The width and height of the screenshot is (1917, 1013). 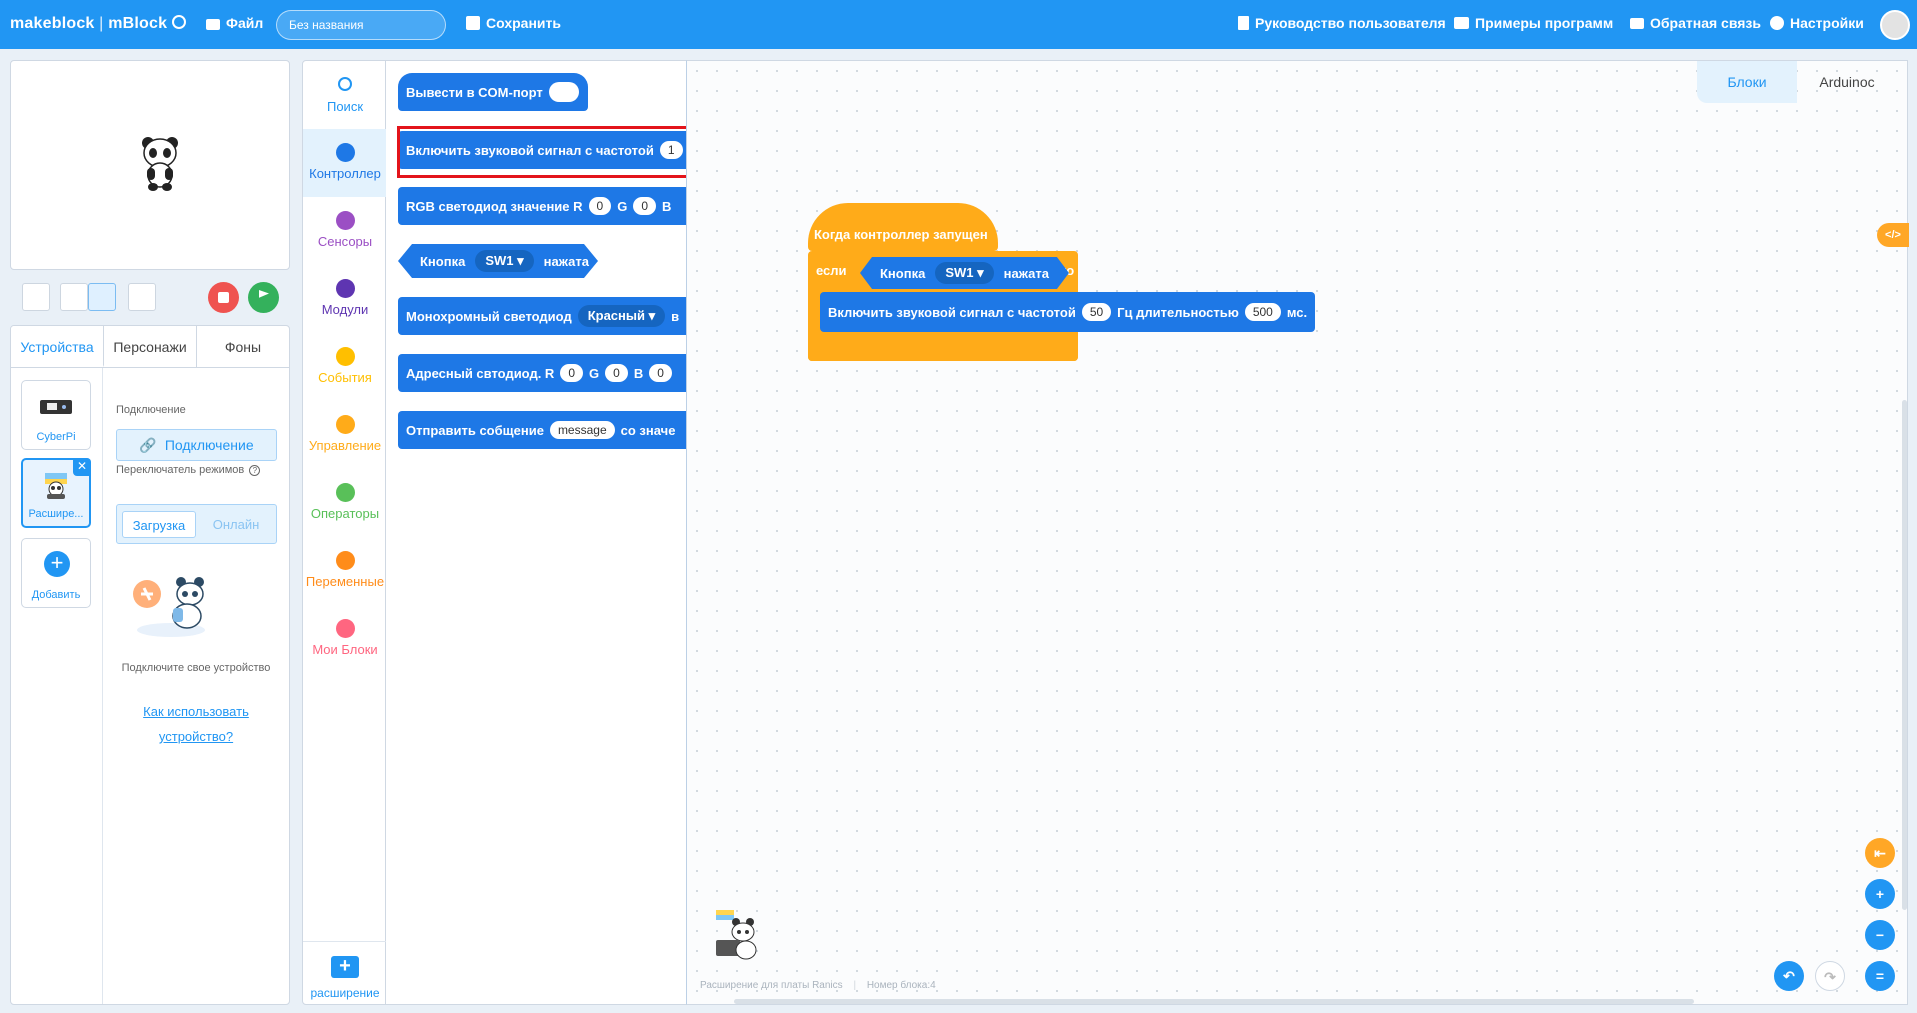 I want to click on category-dot-icon, so click(x=345, y=424).